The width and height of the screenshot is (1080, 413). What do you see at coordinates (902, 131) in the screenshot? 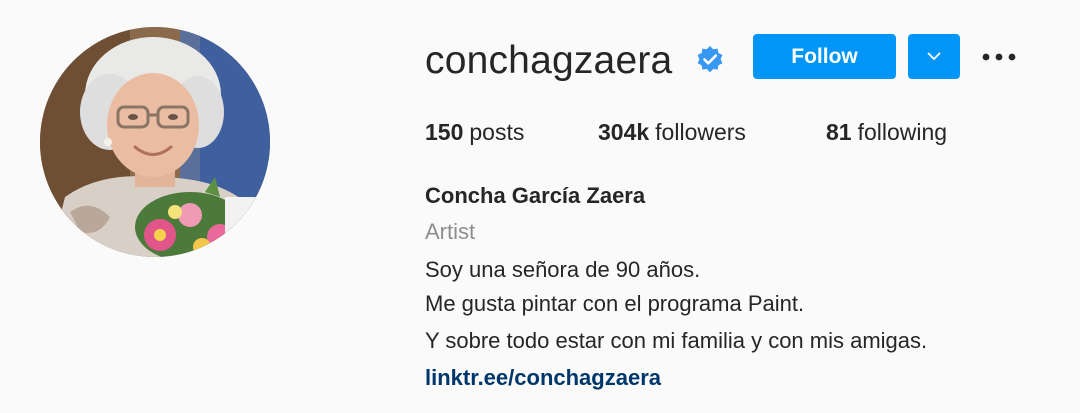
I see `following-count-label: following` at bounding box center [902, 131].